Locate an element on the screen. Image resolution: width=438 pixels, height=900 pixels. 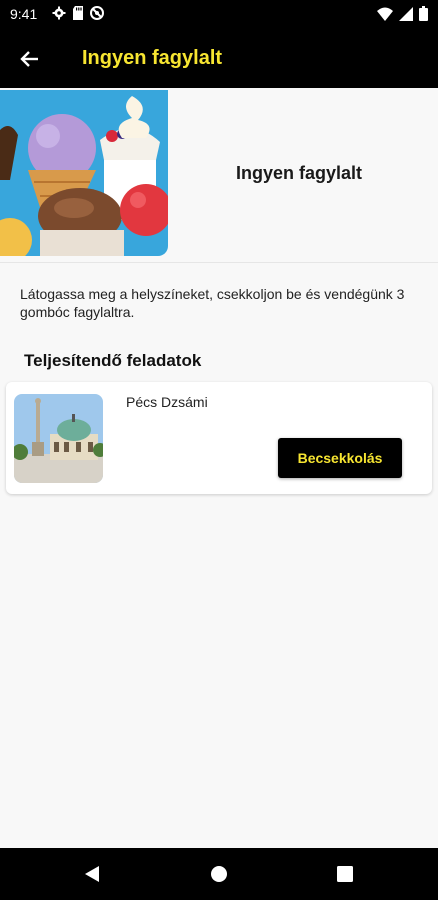
cellular-signal-icon is located at coordinates (406, 13).